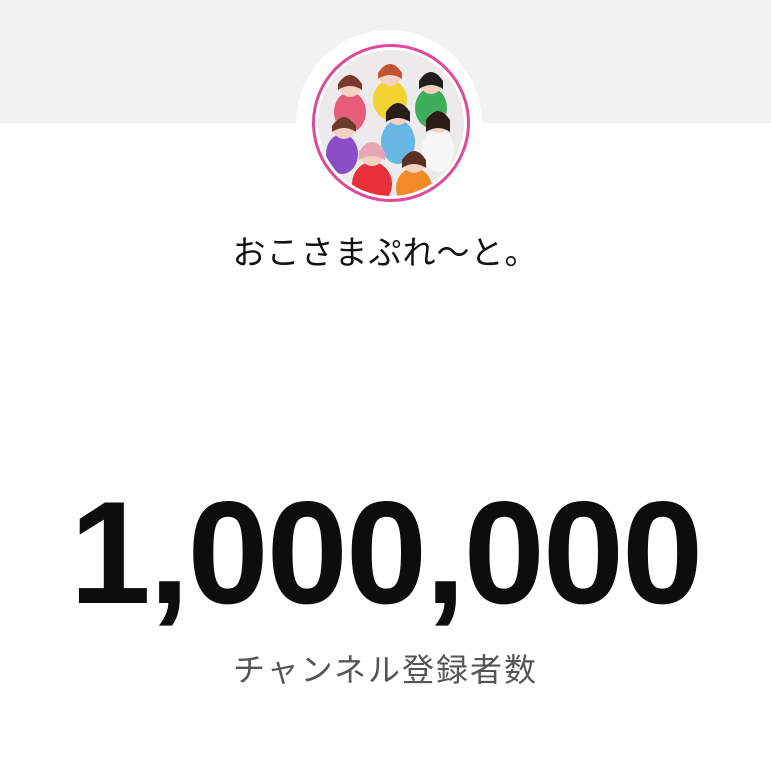 The width and height of the screenshot is (771, 771). What do you see at coordinates (385, 250) in the screenshot?
I see `channel-name: おこさまぷれ〜と。` at bounding box center [385, 250].